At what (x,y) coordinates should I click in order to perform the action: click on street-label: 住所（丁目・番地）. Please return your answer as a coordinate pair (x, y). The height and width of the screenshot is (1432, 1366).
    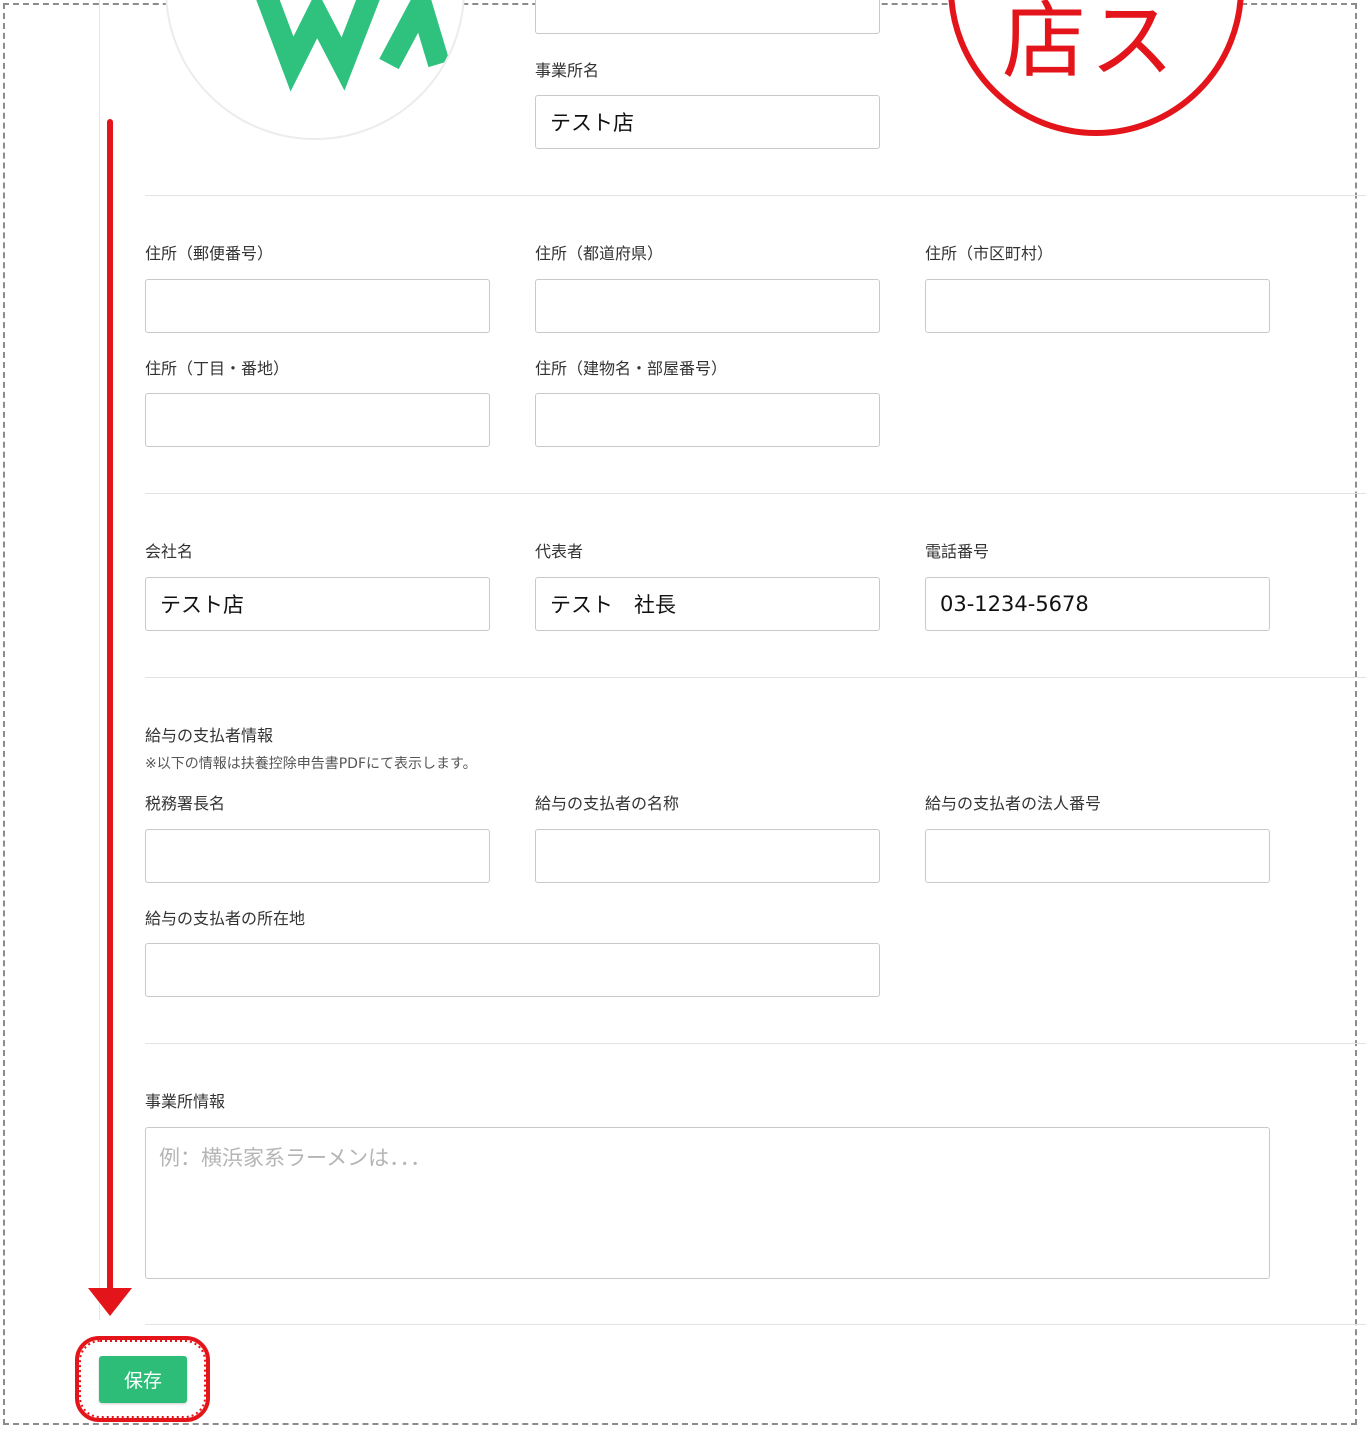
    Looking at the image, I should click on (217, 368).